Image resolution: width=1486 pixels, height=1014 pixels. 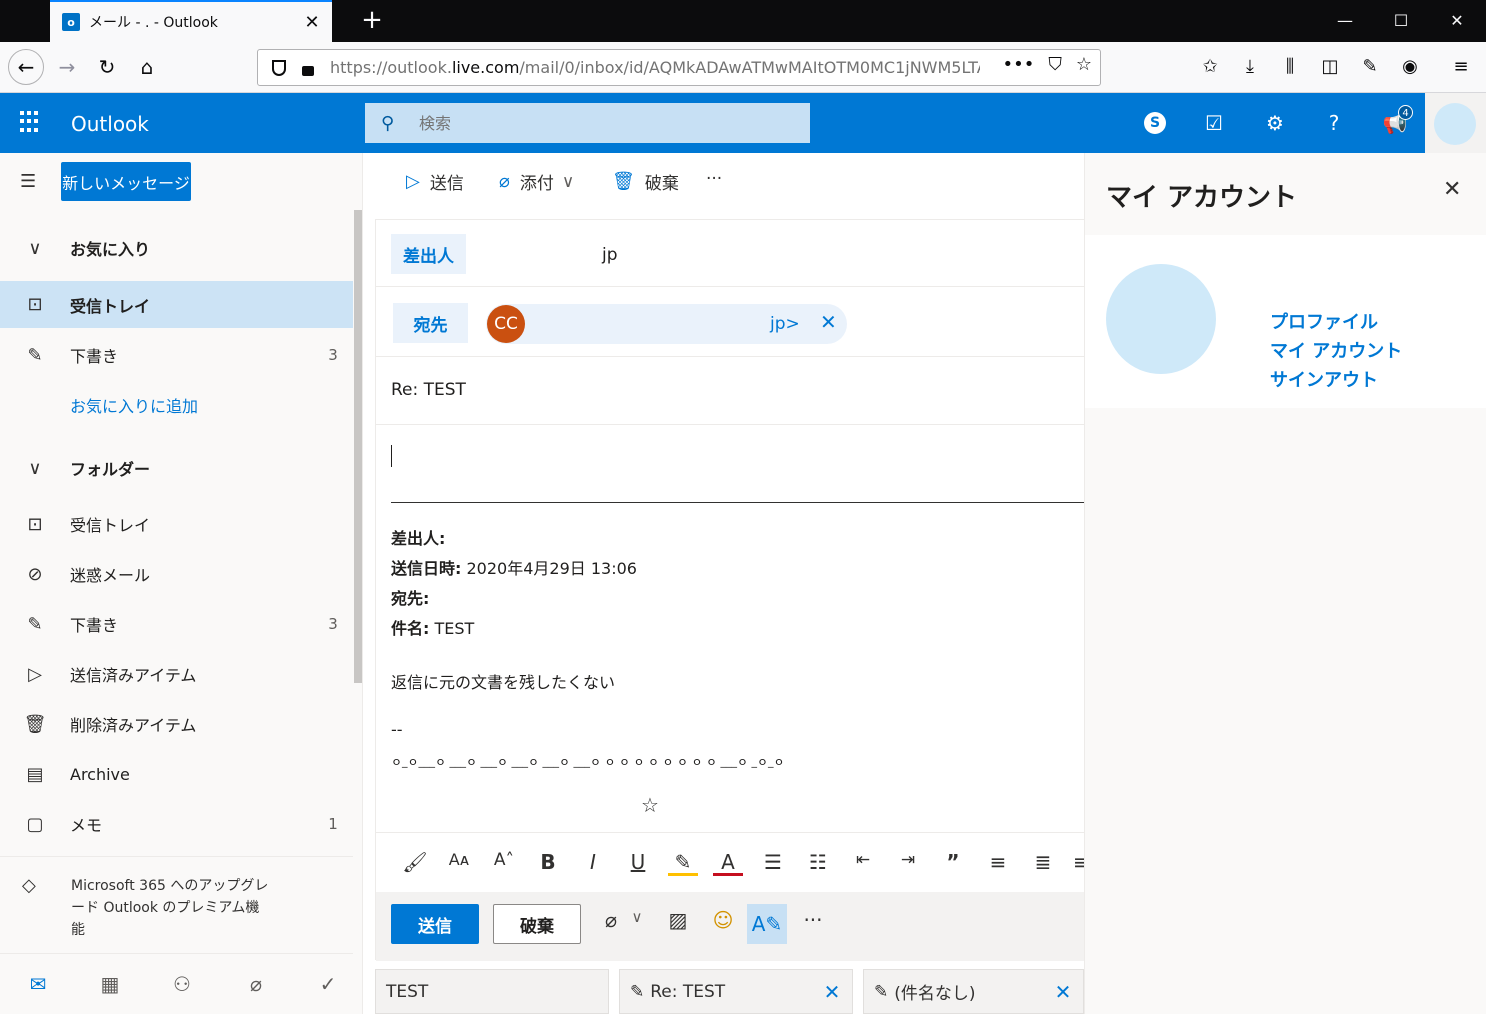 What do you see at coordinates (176, 355) in the screenshot?
I see `favorite-item-drafts: ✎ 下書き 3` at bounding box center [176, 355].